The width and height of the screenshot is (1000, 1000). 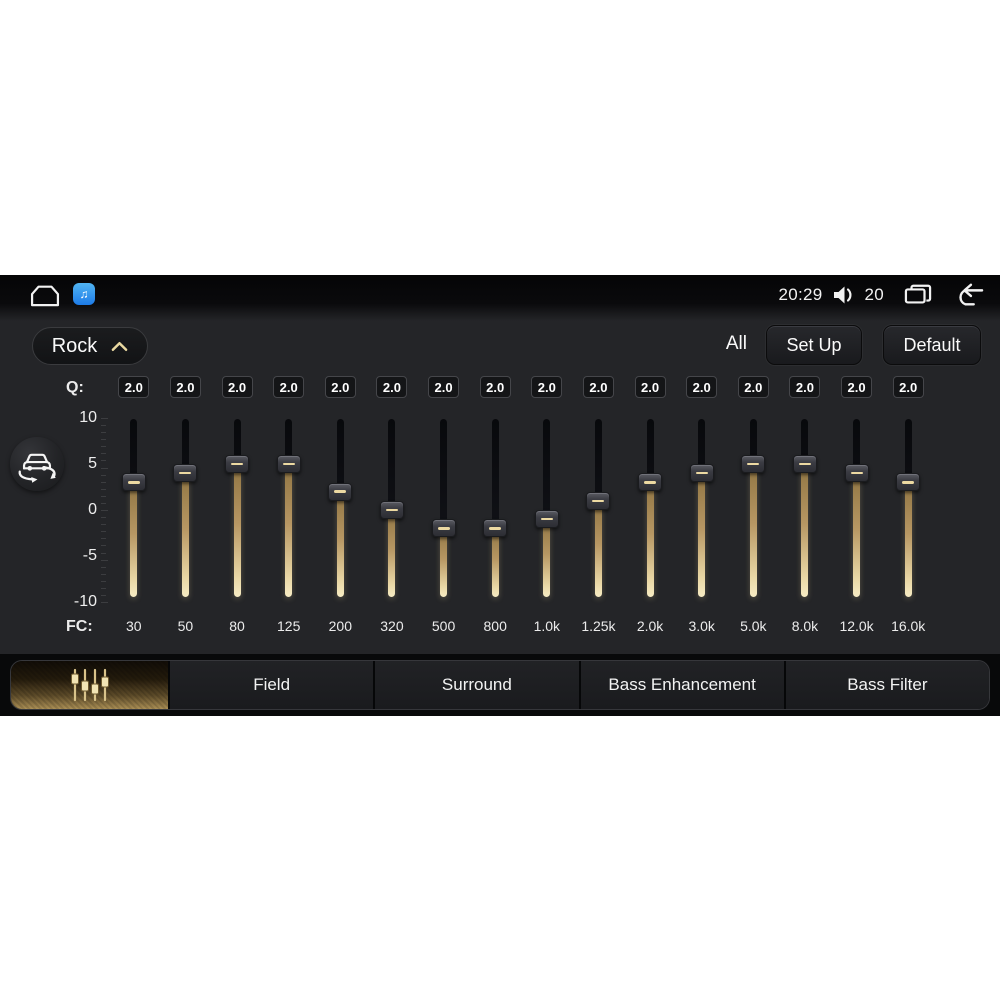 I want to click on slider-handle-2.0k, so click(x=650, y=482).